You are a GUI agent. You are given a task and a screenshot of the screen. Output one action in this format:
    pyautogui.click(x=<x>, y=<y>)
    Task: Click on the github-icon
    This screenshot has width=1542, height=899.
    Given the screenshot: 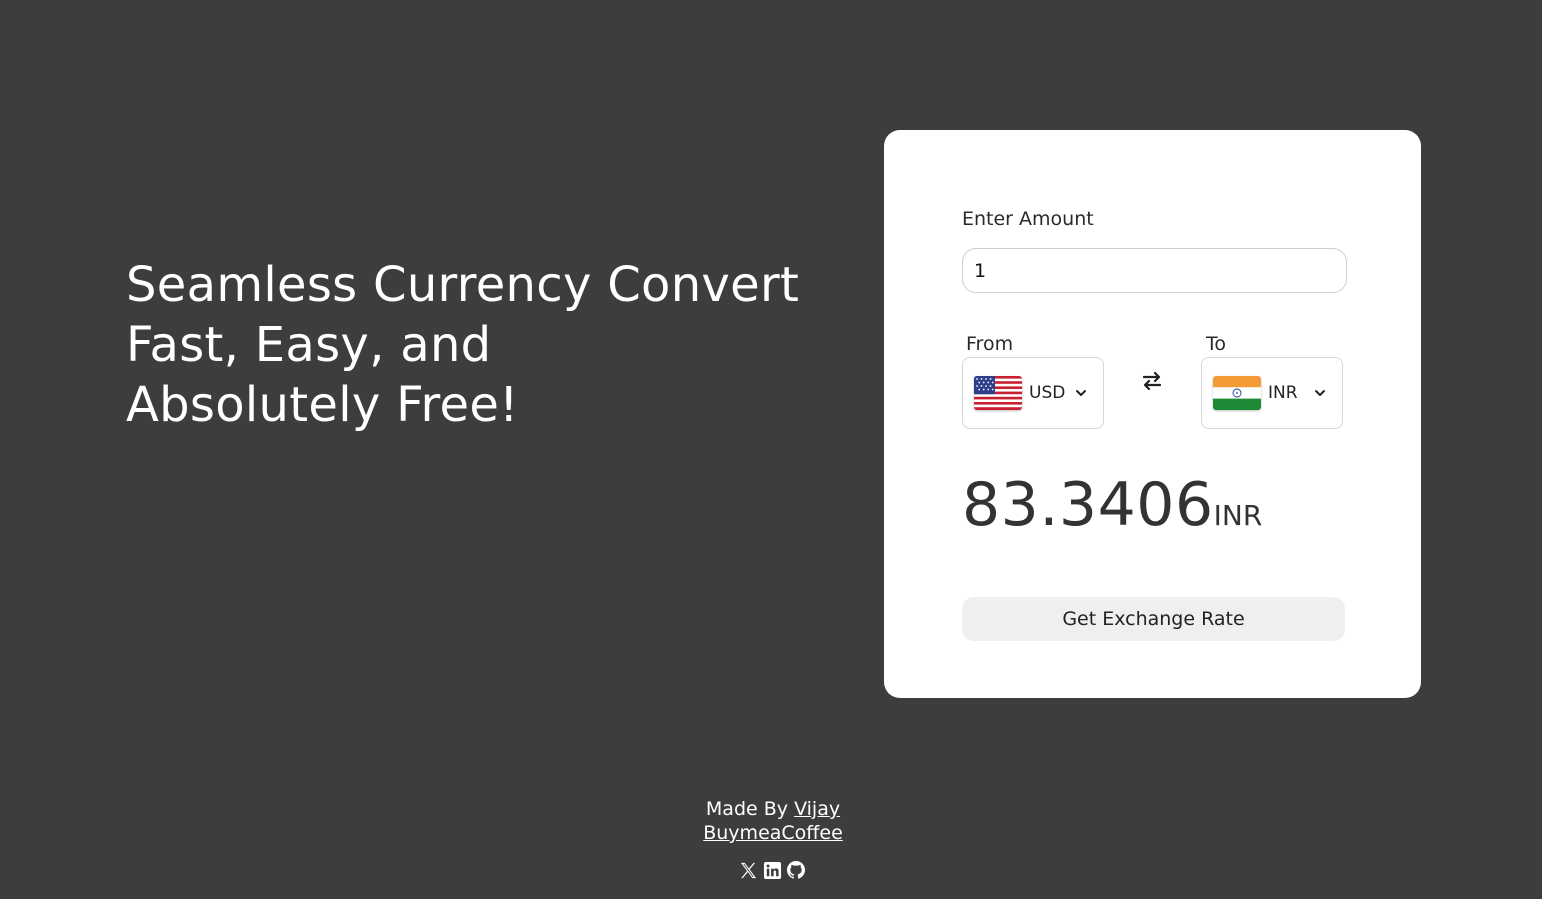 What is the action you would take?
    pyautogui.click(x=796, y=870)
    